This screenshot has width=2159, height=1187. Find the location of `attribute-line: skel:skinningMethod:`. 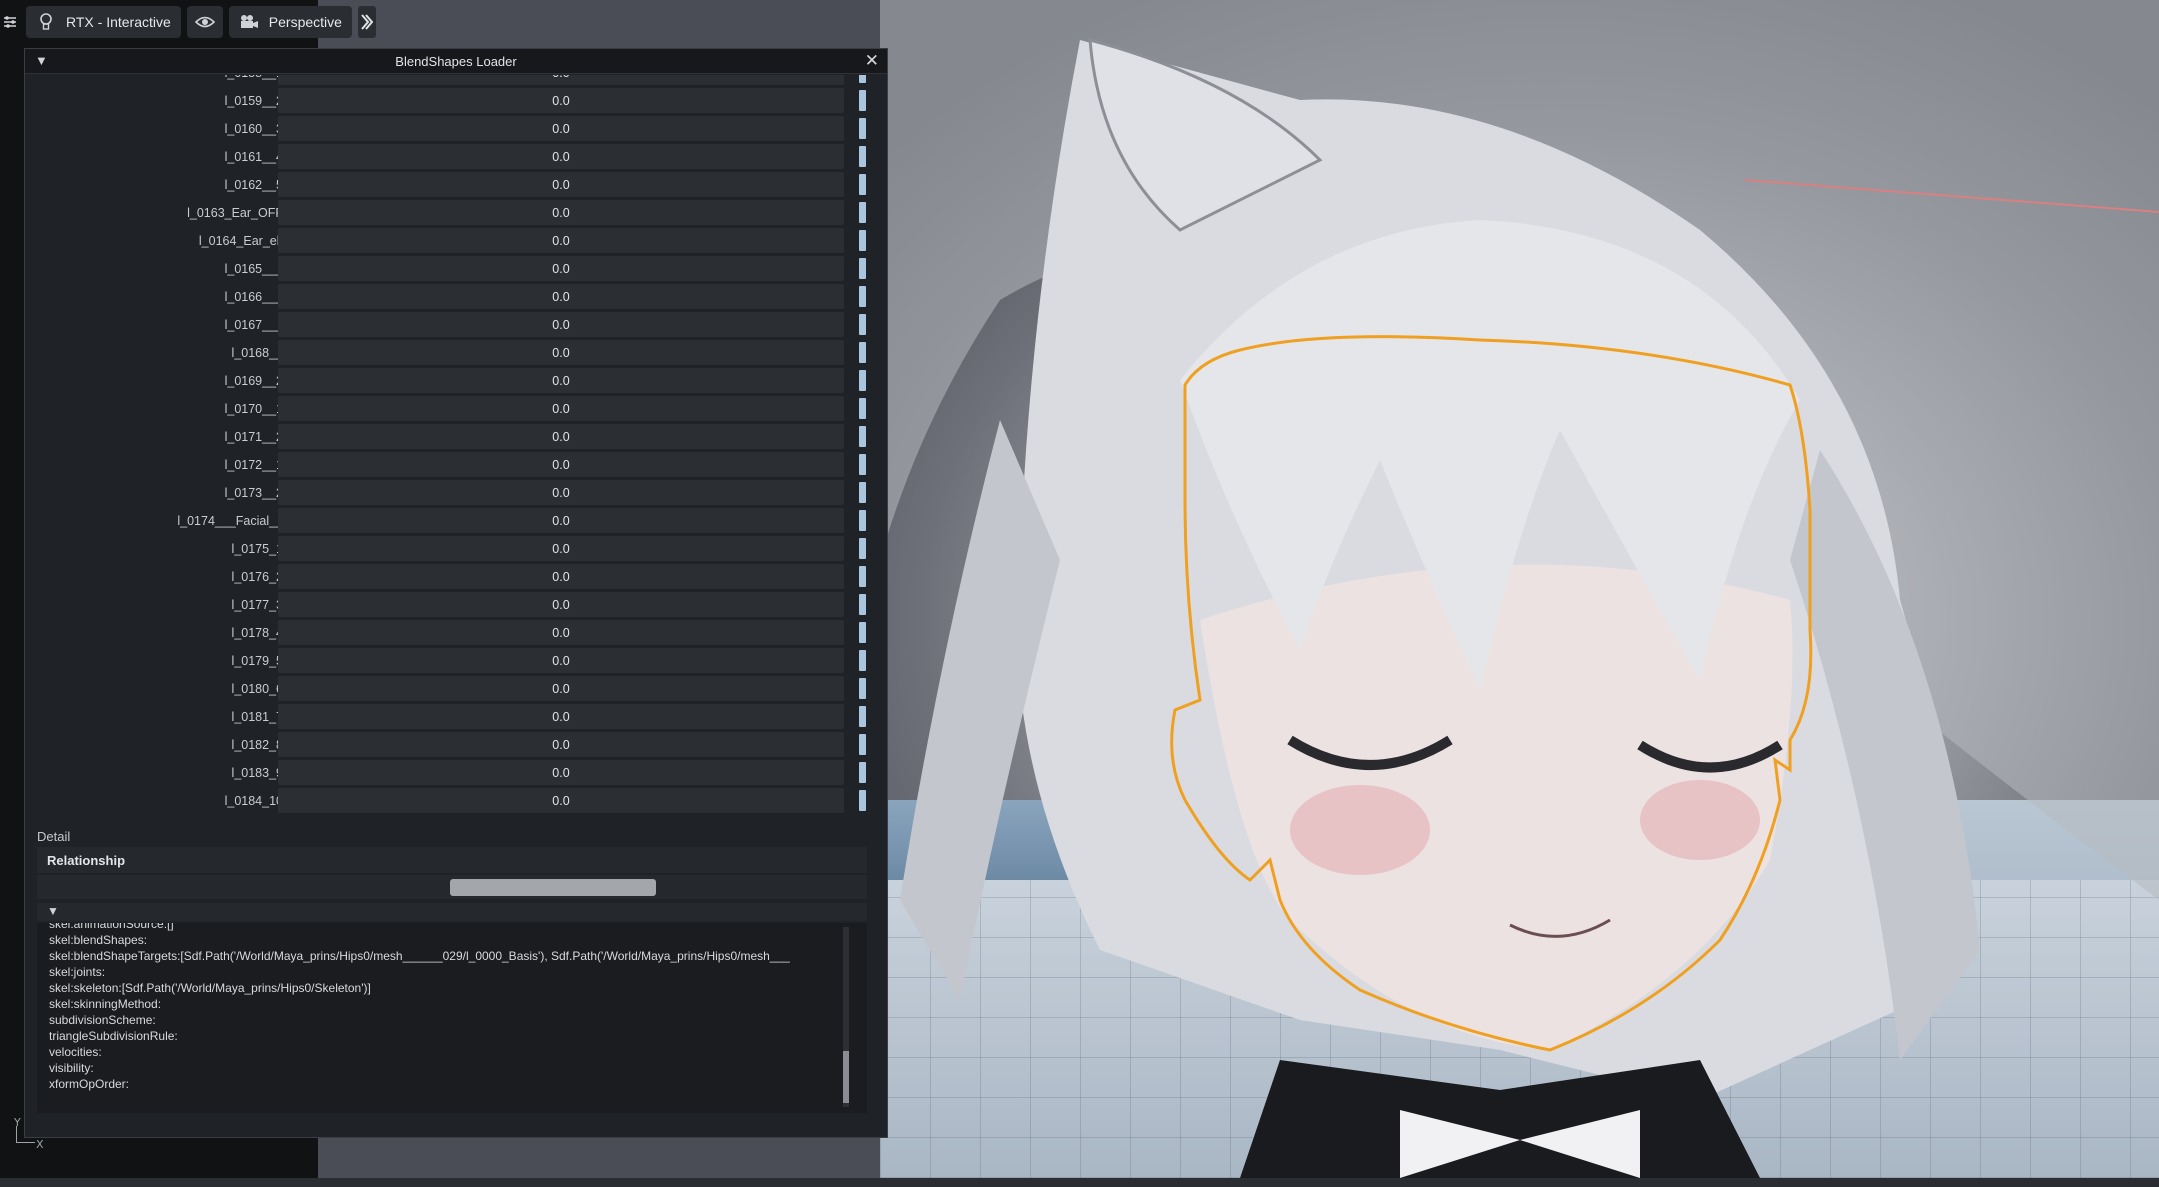

attribute-line: skel:skinningMethod: is located at coordinates (105, 1004).